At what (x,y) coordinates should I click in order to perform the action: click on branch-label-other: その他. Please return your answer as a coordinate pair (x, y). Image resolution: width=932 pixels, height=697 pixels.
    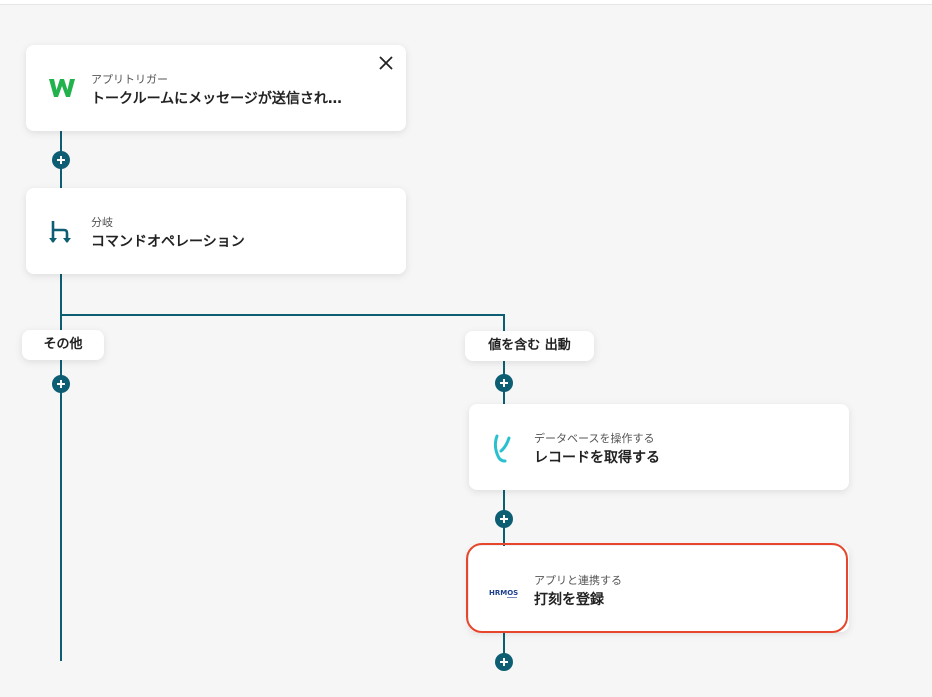
    Looking at the image, I should click on (63, 345).